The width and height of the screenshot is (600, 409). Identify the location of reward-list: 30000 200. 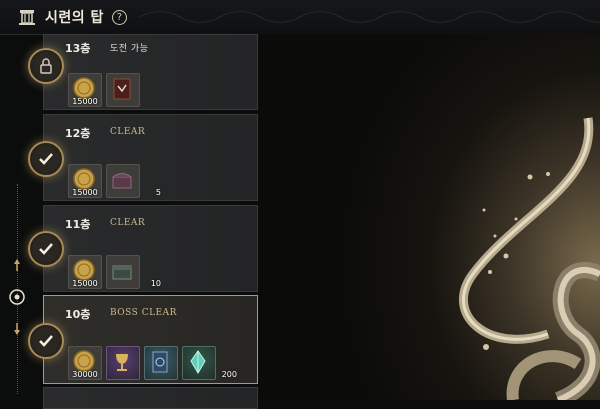
(152, 363).